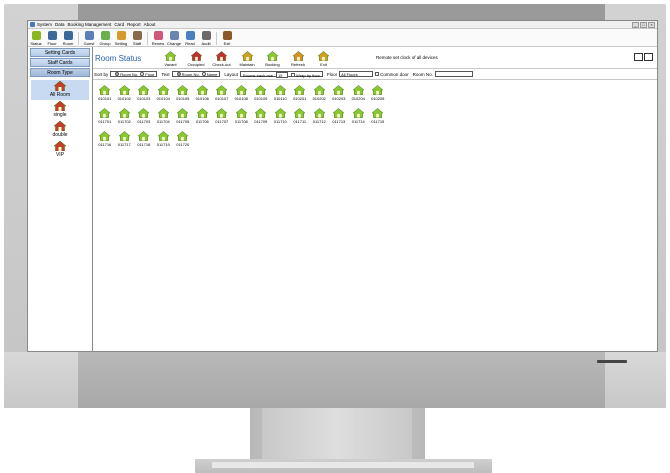 The width and height of the screenshot is (670, 473). I want to click on maintain-button: Maintain, so click(247, 59).